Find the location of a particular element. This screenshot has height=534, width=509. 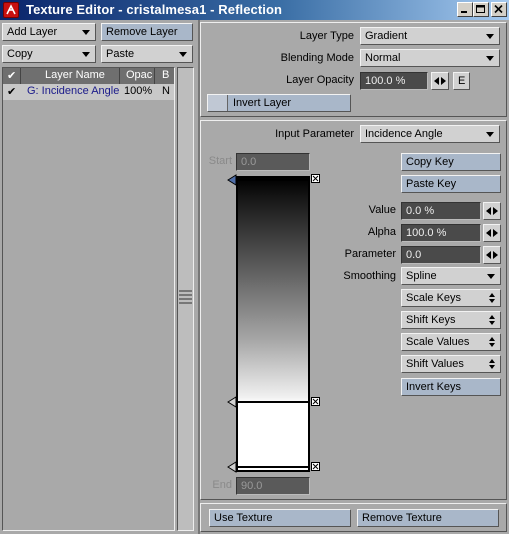

value-field: 0.0 % is located at coordinates (441, 211).